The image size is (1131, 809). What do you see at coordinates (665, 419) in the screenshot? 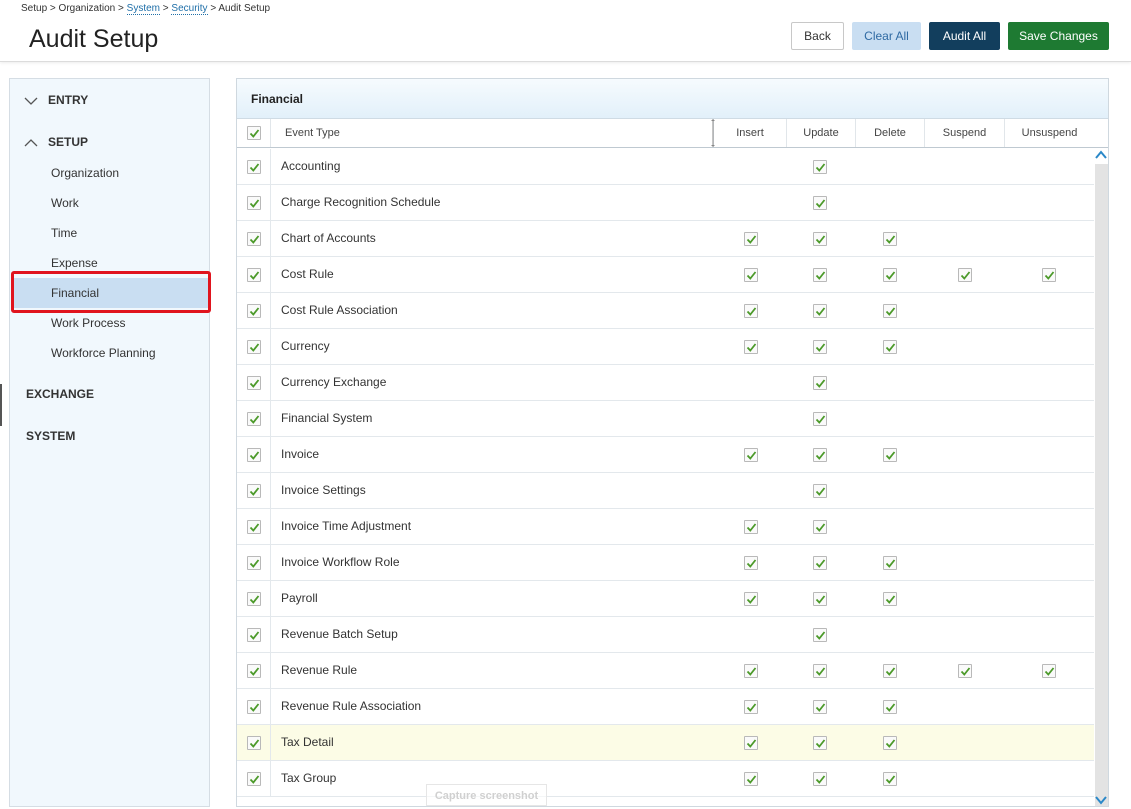
I see `table-row: Financial System` at bounding box center [665, 419].